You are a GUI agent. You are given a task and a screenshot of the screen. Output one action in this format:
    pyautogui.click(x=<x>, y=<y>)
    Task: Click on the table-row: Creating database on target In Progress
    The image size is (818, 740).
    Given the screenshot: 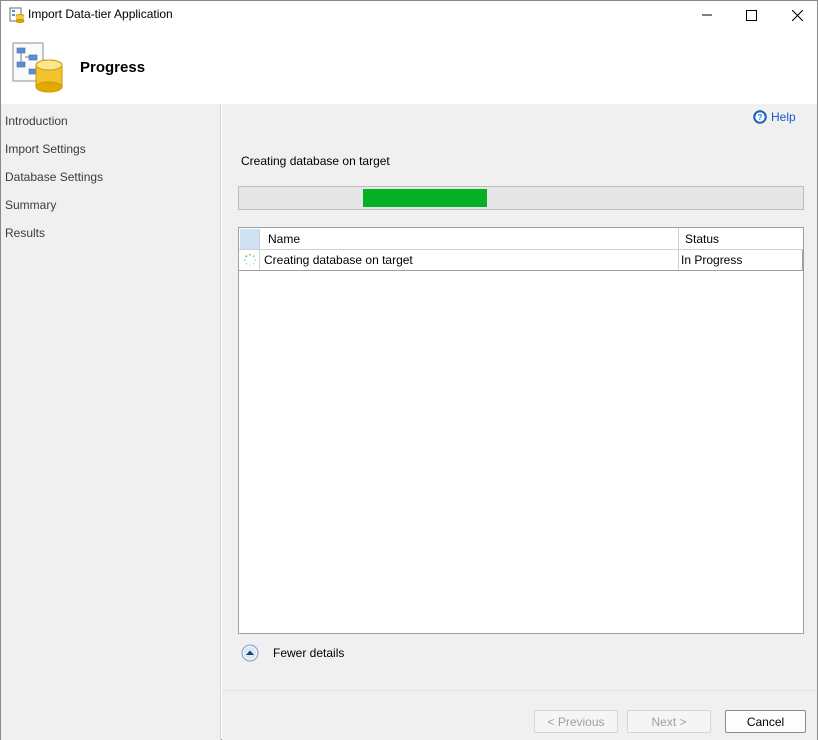 What is the action you would take?
    pyautogui.click(x=521, y=260)
    